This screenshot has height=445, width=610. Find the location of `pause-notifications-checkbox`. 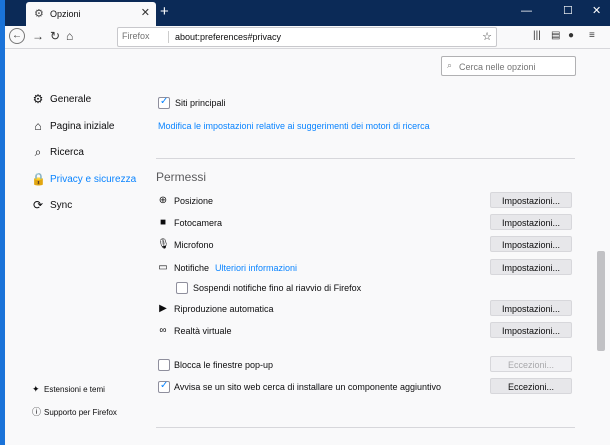

pause-notifications-checkbox is located at coordinates (182, 288).